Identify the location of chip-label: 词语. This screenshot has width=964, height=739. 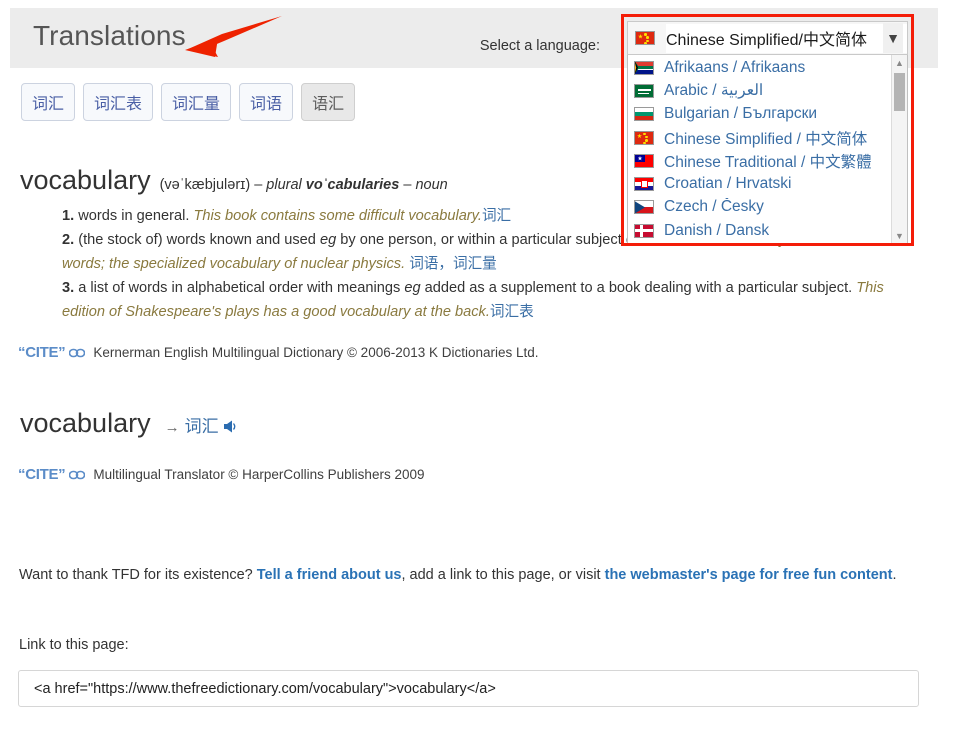
(266, 104).